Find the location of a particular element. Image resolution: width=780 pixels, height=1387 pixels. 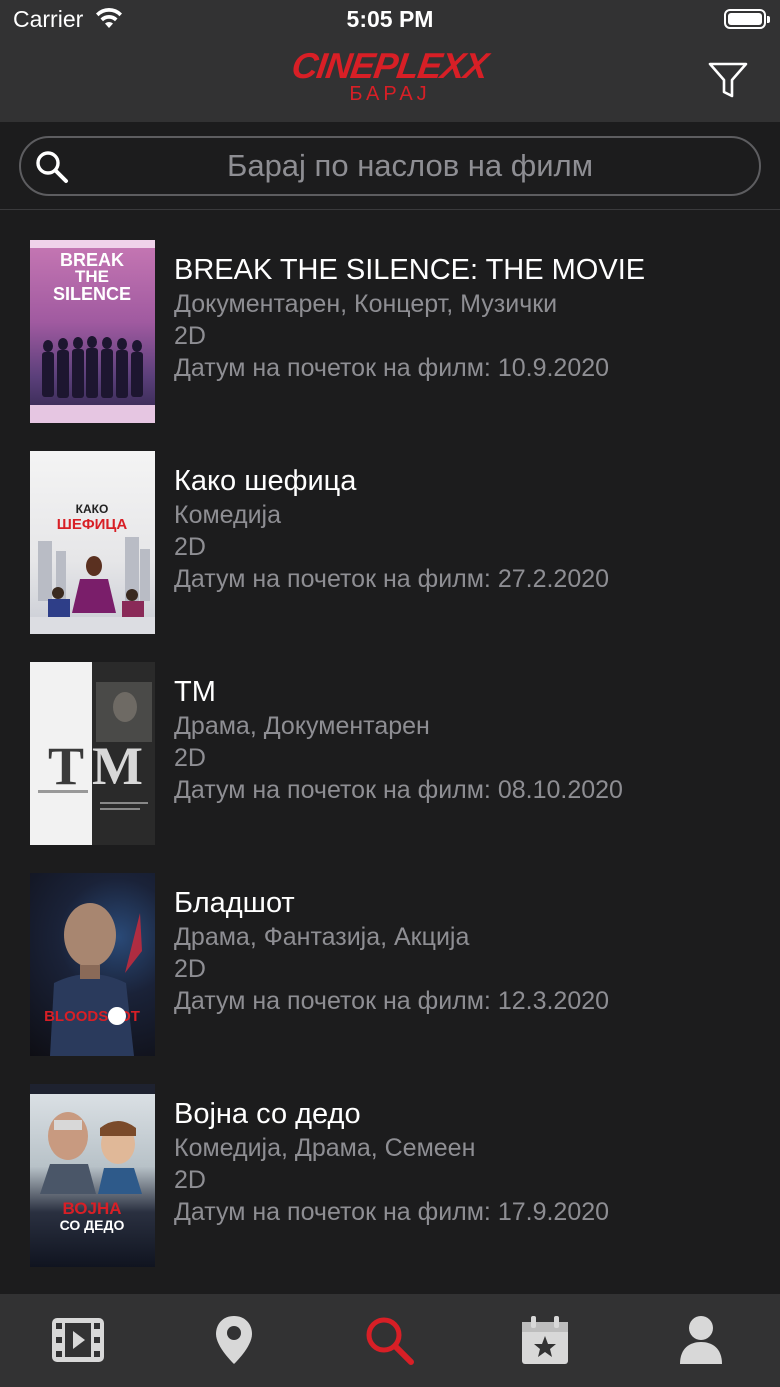

tab-search is located at coordinates (389, 1340).